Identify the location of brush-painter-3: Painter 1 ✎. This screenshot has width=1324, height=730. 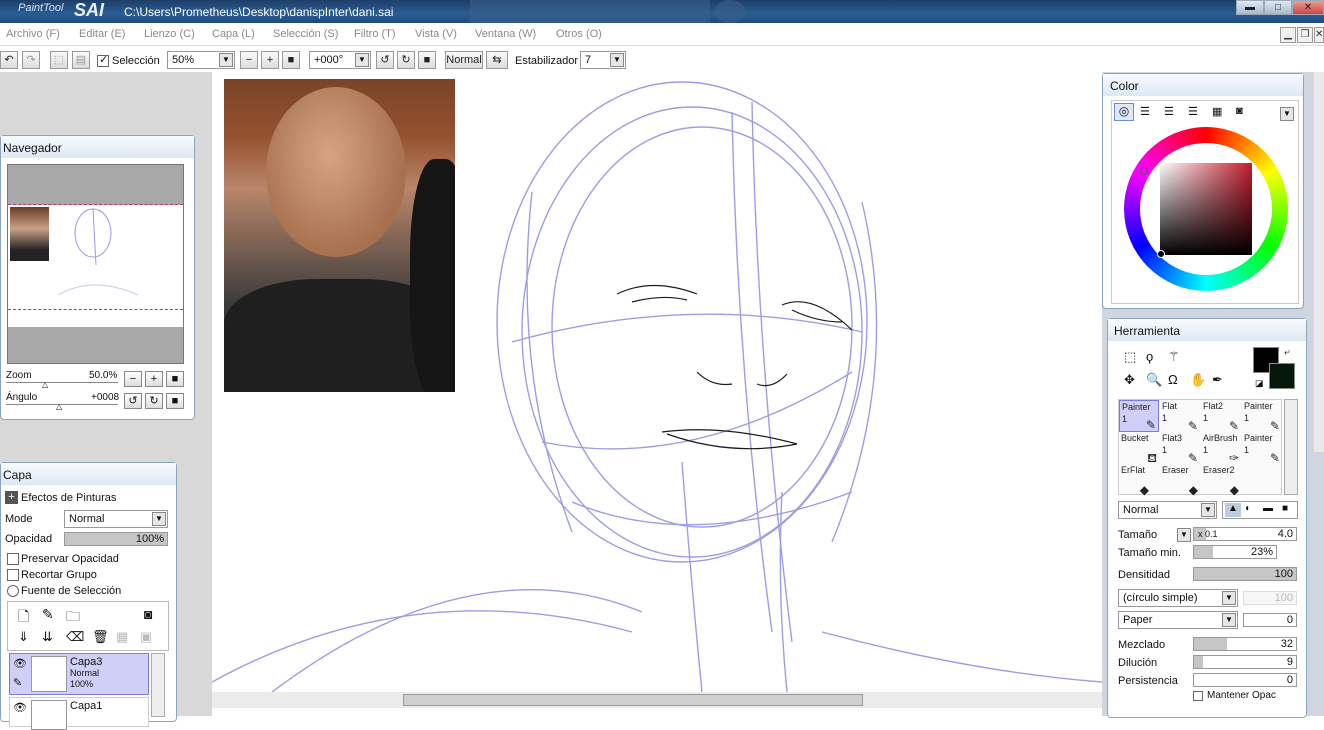
(1262, 448).